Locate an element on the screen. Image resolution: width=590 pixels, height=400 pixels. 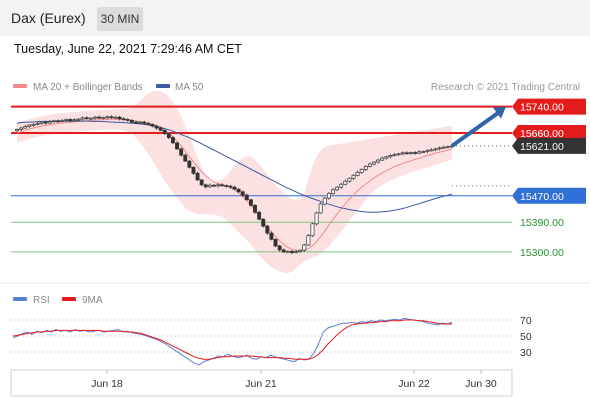
rsi-ma9-line is located at coordinates (232, 339).